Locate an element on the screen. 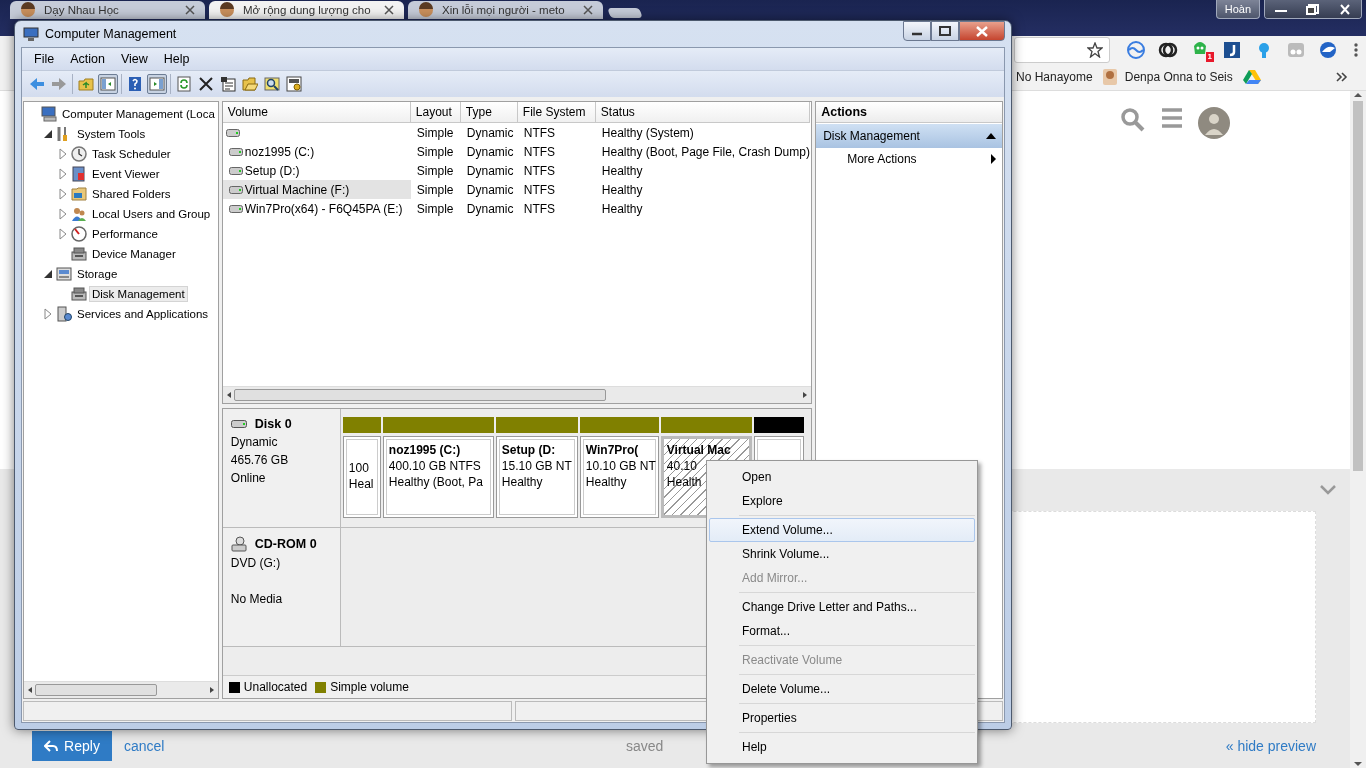 The image size is (1366, 768). new-tab-button is located at coordinates (625, 13).